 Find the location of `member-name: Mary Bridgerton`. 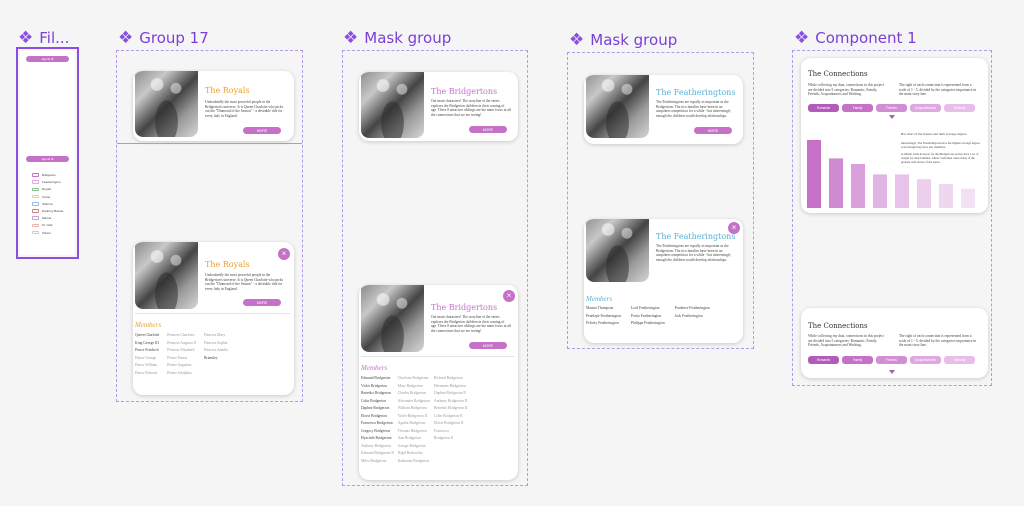

member-name: Mary Bridgerton is located at coordinates (414, 387).